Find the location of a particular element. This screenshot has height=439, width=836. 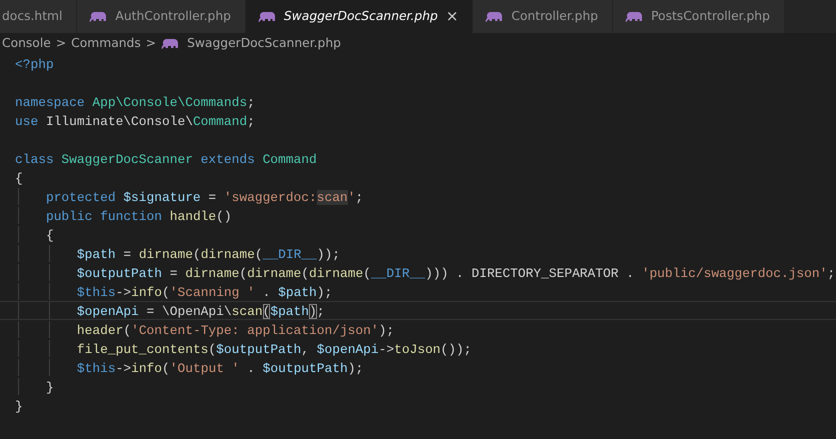

code-line: public function handle() is located at coordinates (418, 215).